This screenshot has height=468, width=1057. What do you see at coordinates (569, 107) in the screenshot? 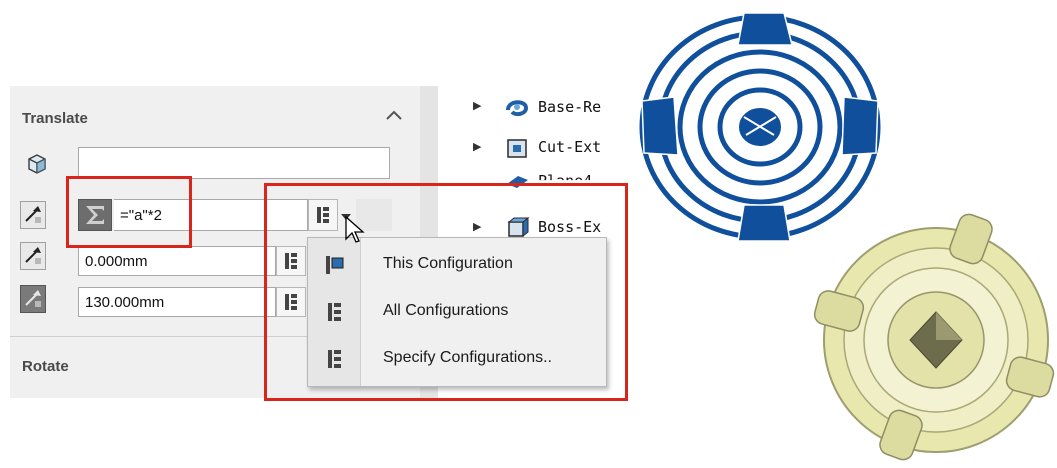
I see `tree-item-label: Base-Re` at bounding box center [569, 107].